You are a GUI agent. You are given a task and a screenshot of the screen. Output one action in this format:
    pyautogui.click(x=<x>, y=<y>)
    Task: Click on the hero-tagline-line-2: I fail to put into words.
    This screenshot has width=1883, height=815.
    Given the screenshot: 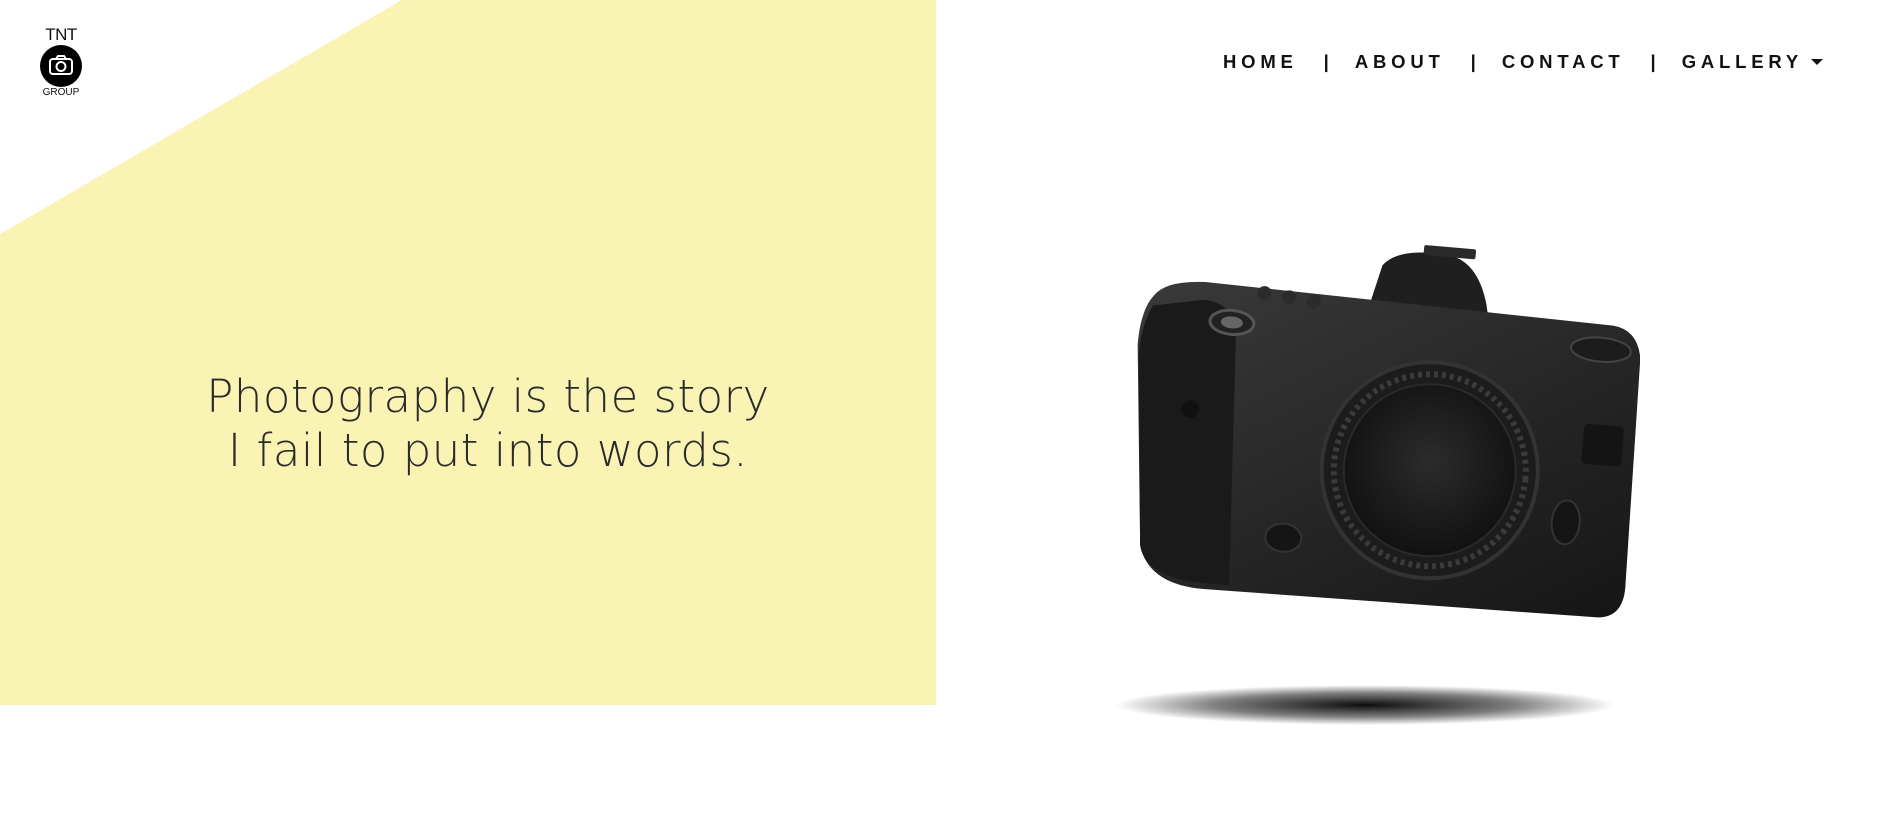 What is the action you would take?
    pyautogui.click(x=488, y=450)
    